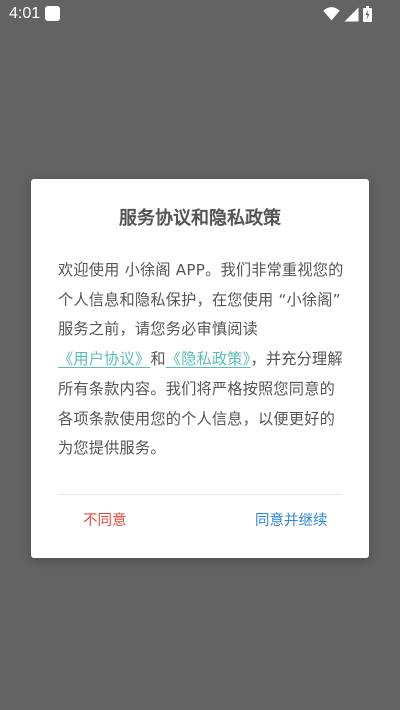  What do you see at coordinates (158, 359) in the screenshot?
I see `body-text-conjunction: 和` at bounding box center [158, 359].